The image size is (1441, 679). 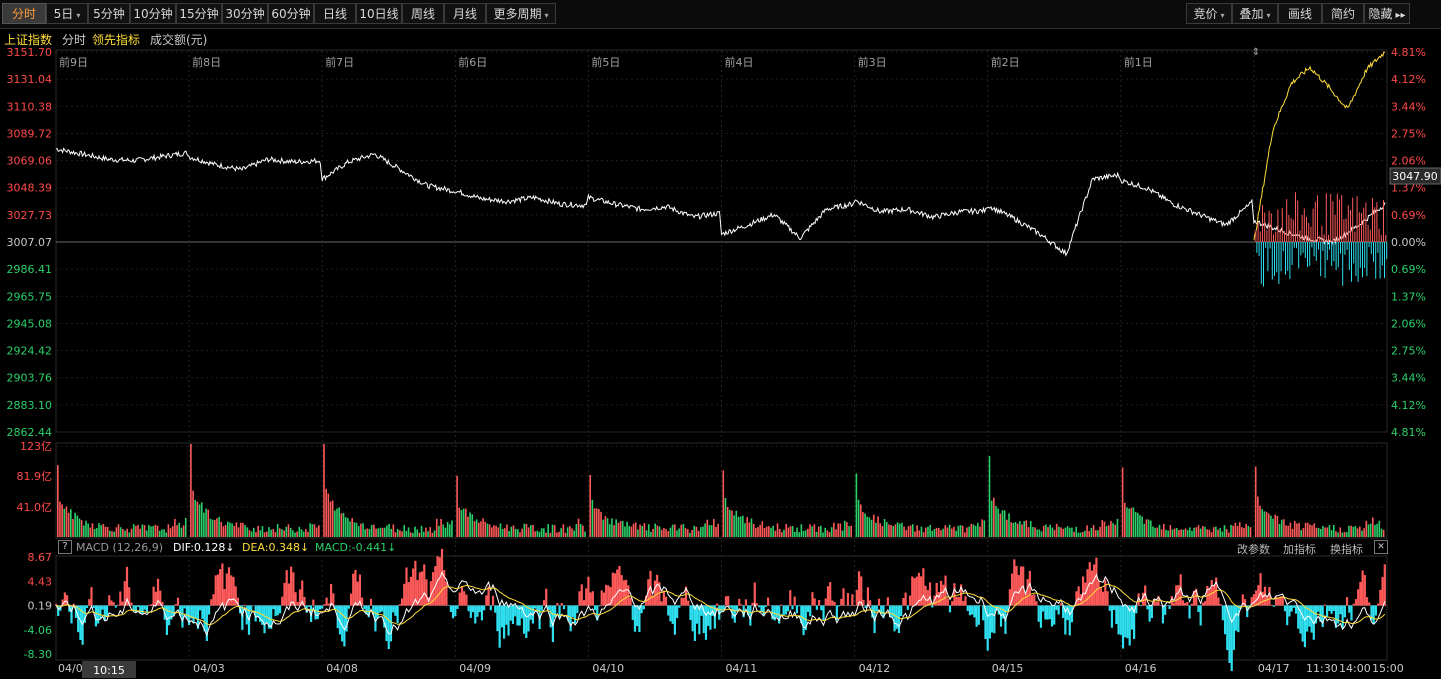 What do you see at coordinates (475, 668) in the screenshot?
I see `time-axis-date: 04/09` at bounding box center [475, 668].